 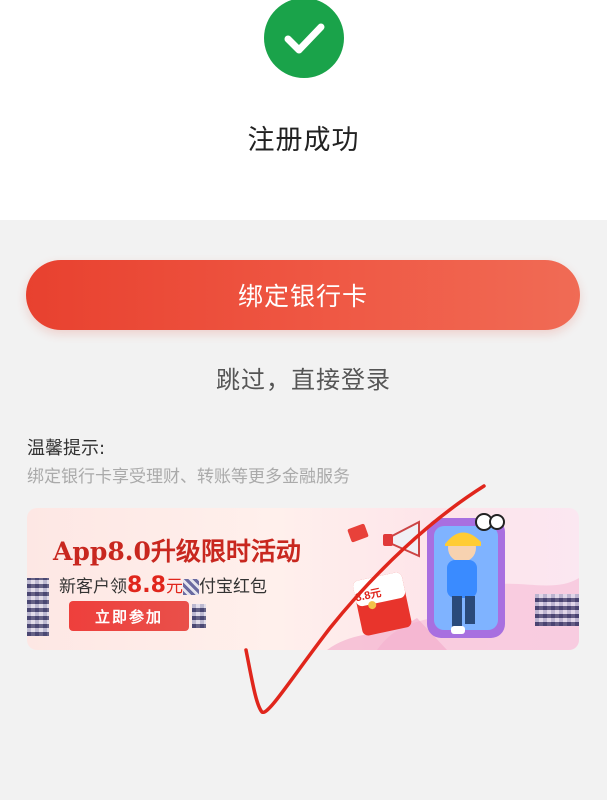 What do you see at coordinates (453, 581) in the screenshot?
I see `banner-illustration: 8.8元` at bounding box center [453, 581].